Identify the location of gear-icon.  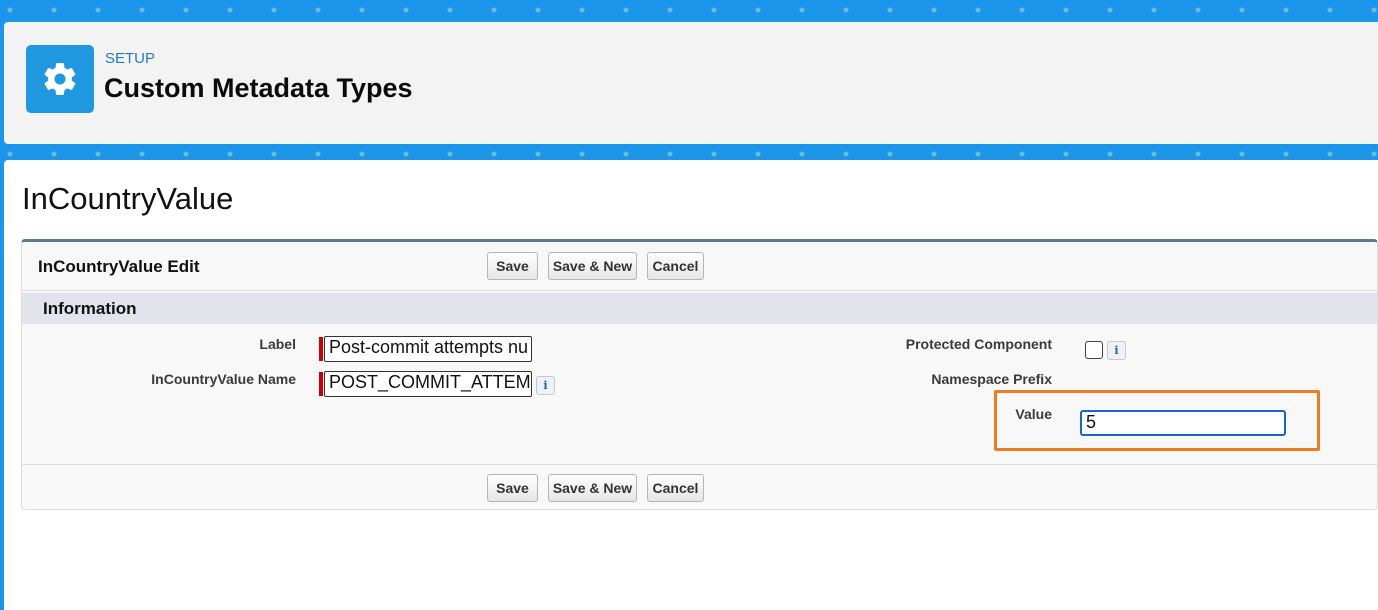
(60, 79).